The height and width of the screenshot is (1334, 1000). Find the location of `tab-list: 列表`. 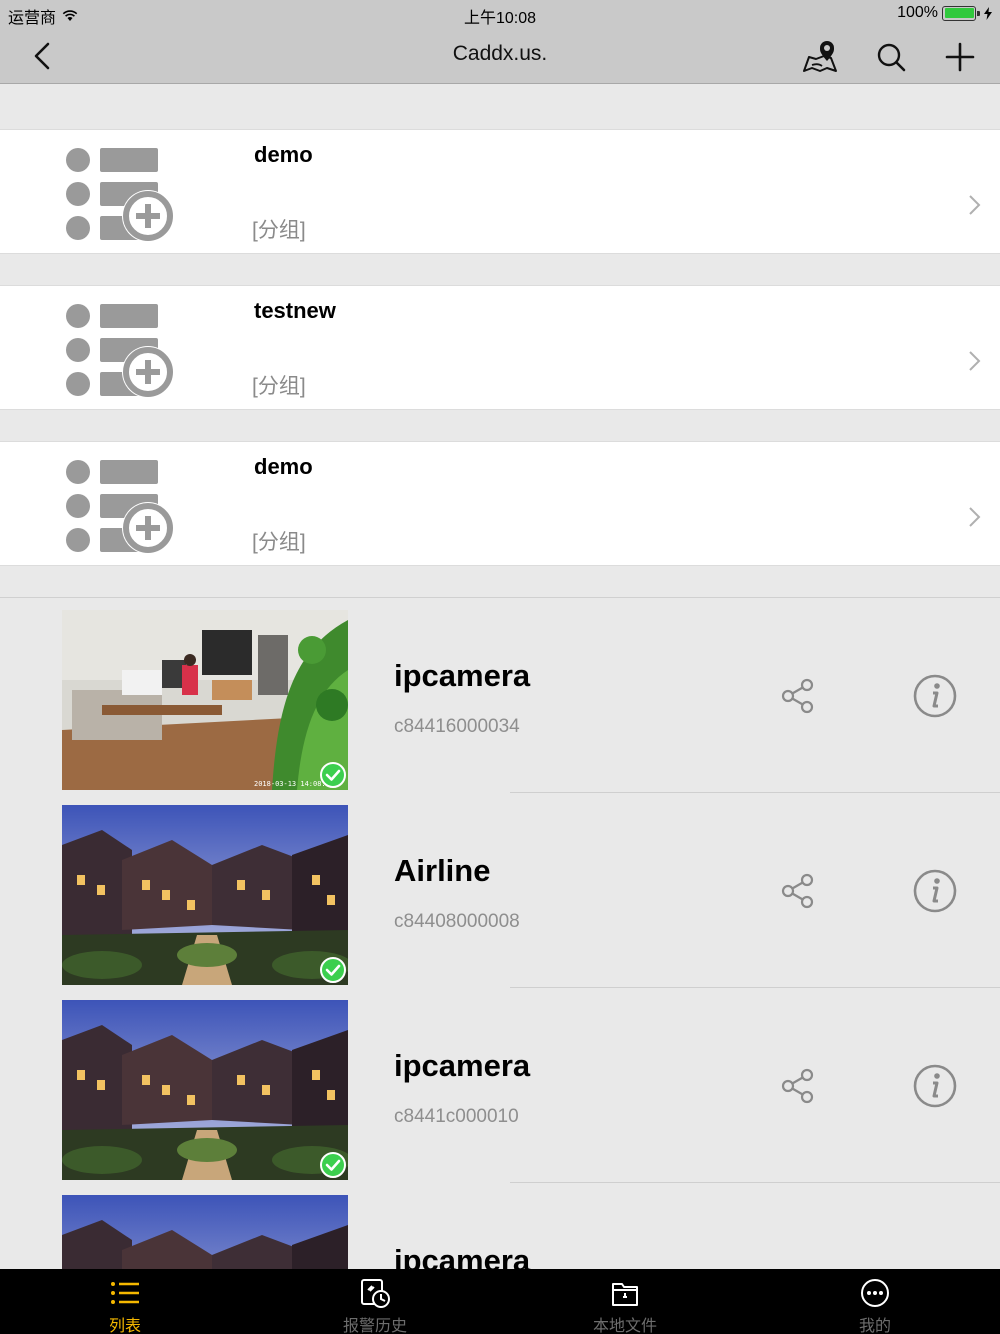

tab-list: 列表 is located at coordinates (125, 1301).